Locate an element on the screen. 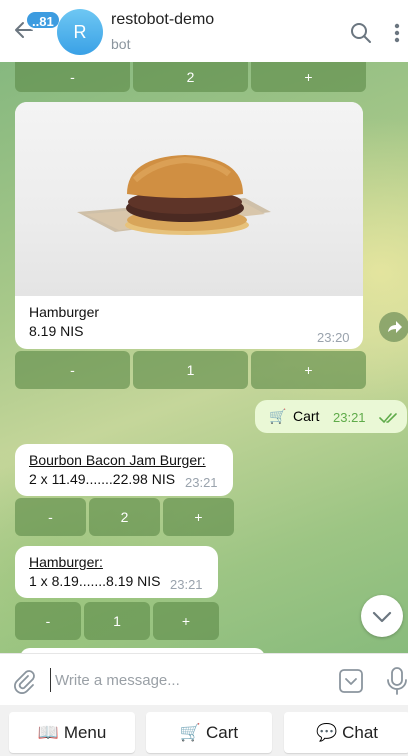 This screenshot has height=756, width=408. message-text: Cart is located at coordinates (306, 416).